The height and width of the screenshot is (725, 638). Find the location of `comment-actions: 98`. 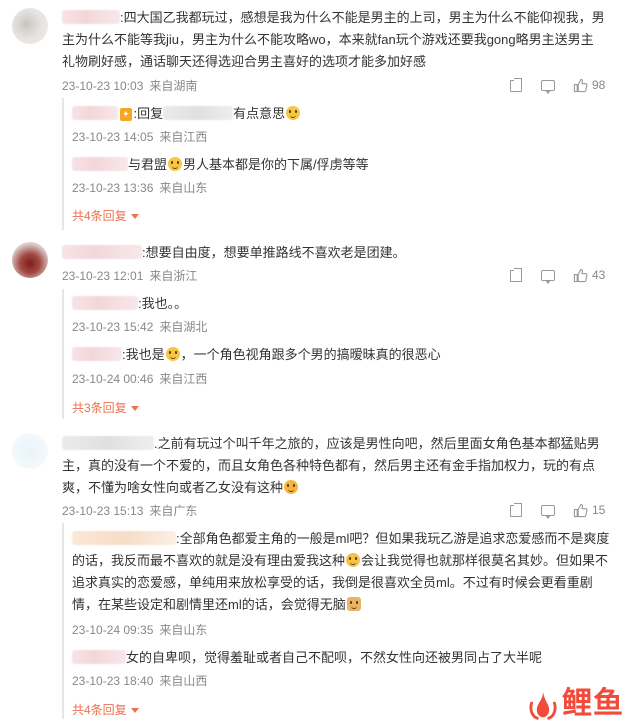

comment-actions: 98 is located at coordinates (557, 86).